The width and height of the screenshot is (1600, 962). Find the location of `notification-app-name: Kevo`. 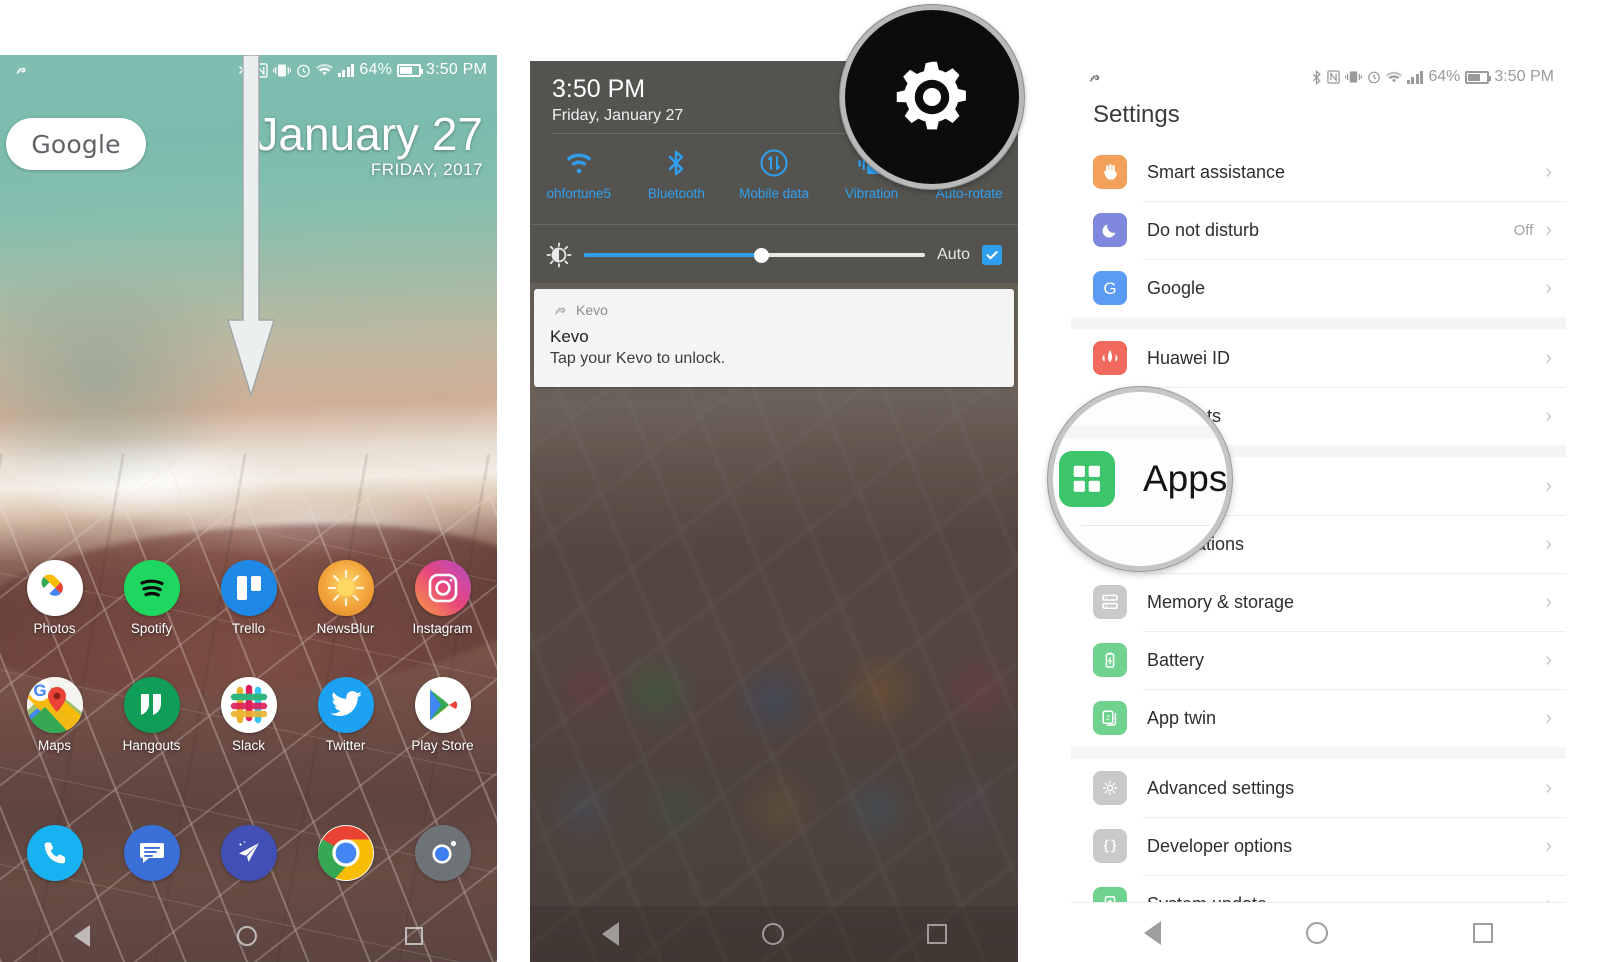

notification-app-name: Kevo is located at coordinates (592, 310).